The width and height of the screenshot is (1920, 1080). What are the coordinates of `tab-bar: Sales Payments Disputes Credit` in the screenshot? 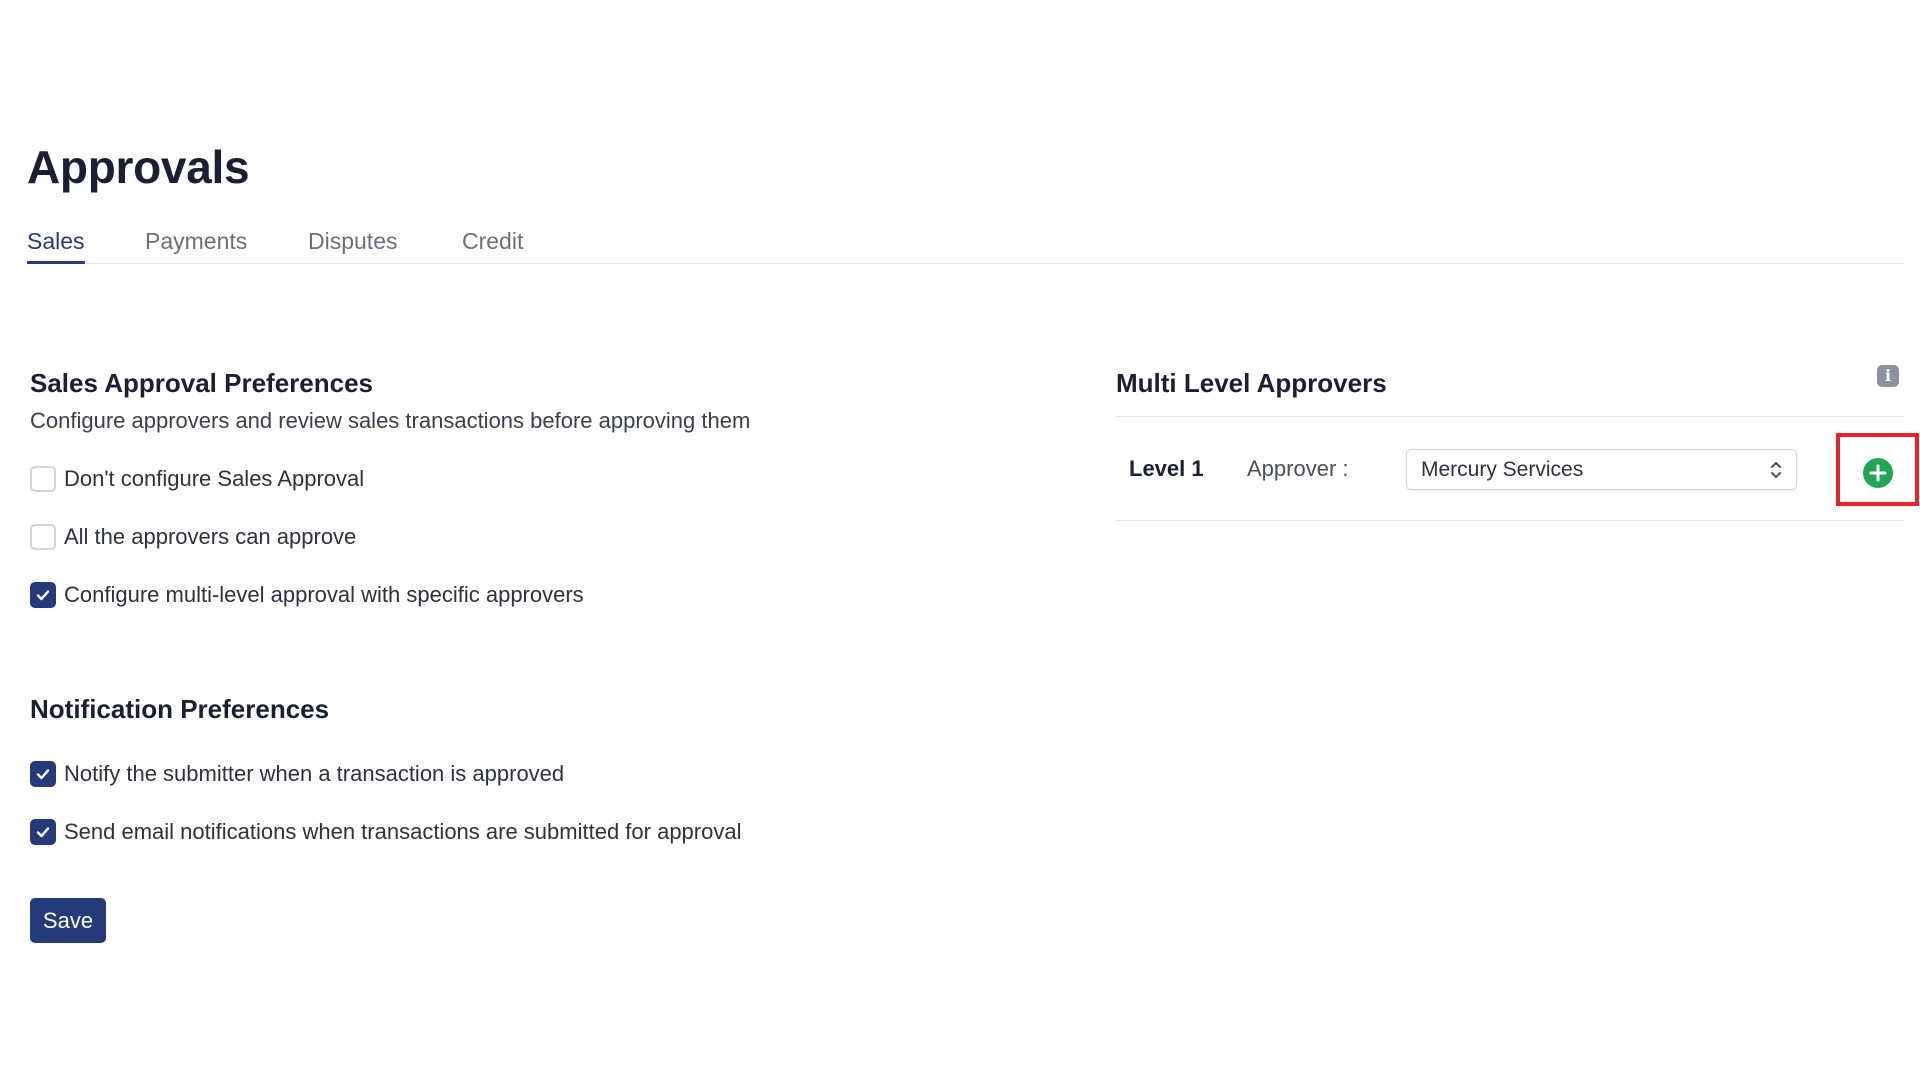 It's located at (965, 245).